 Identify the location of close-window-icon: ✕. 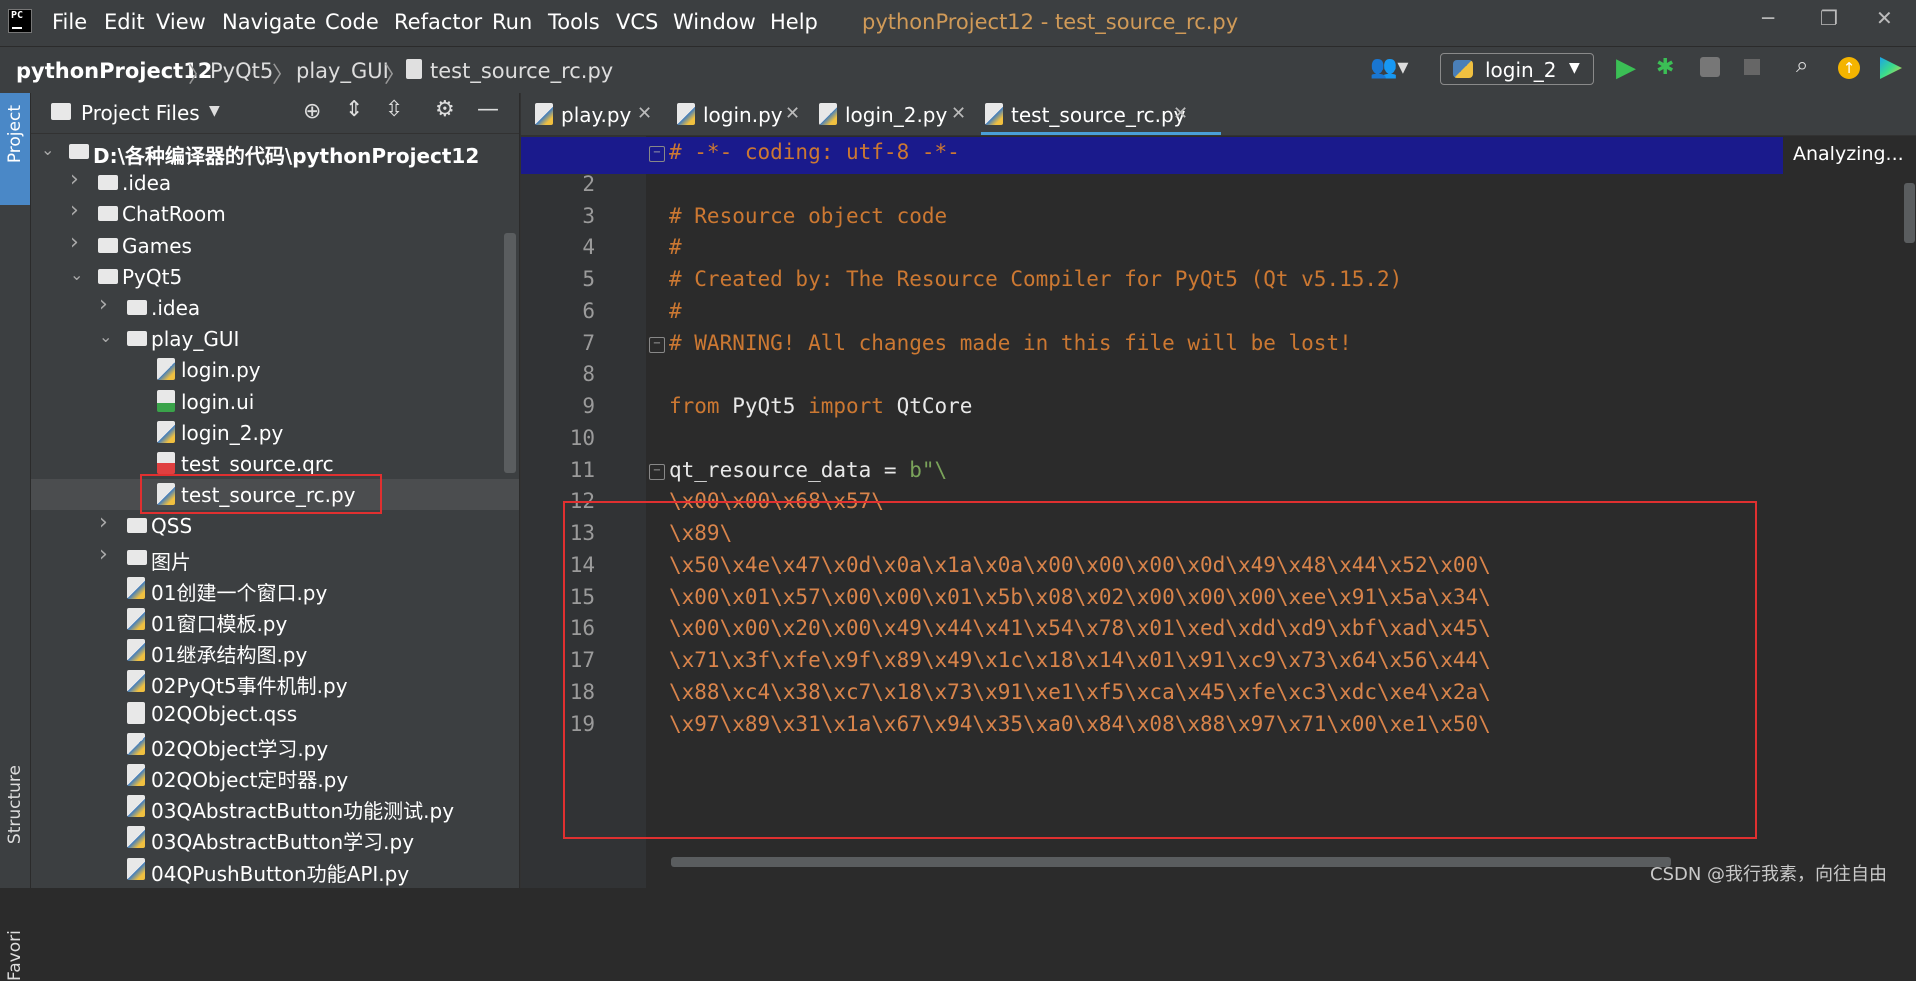
(1884, 18).